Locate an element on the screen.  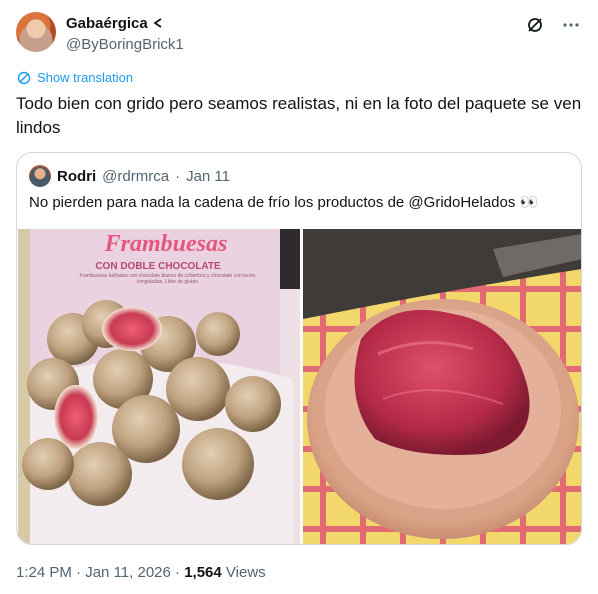
package-subtitle: CON DOBLE CHOCOLATE is located at coordinates (158, 266).